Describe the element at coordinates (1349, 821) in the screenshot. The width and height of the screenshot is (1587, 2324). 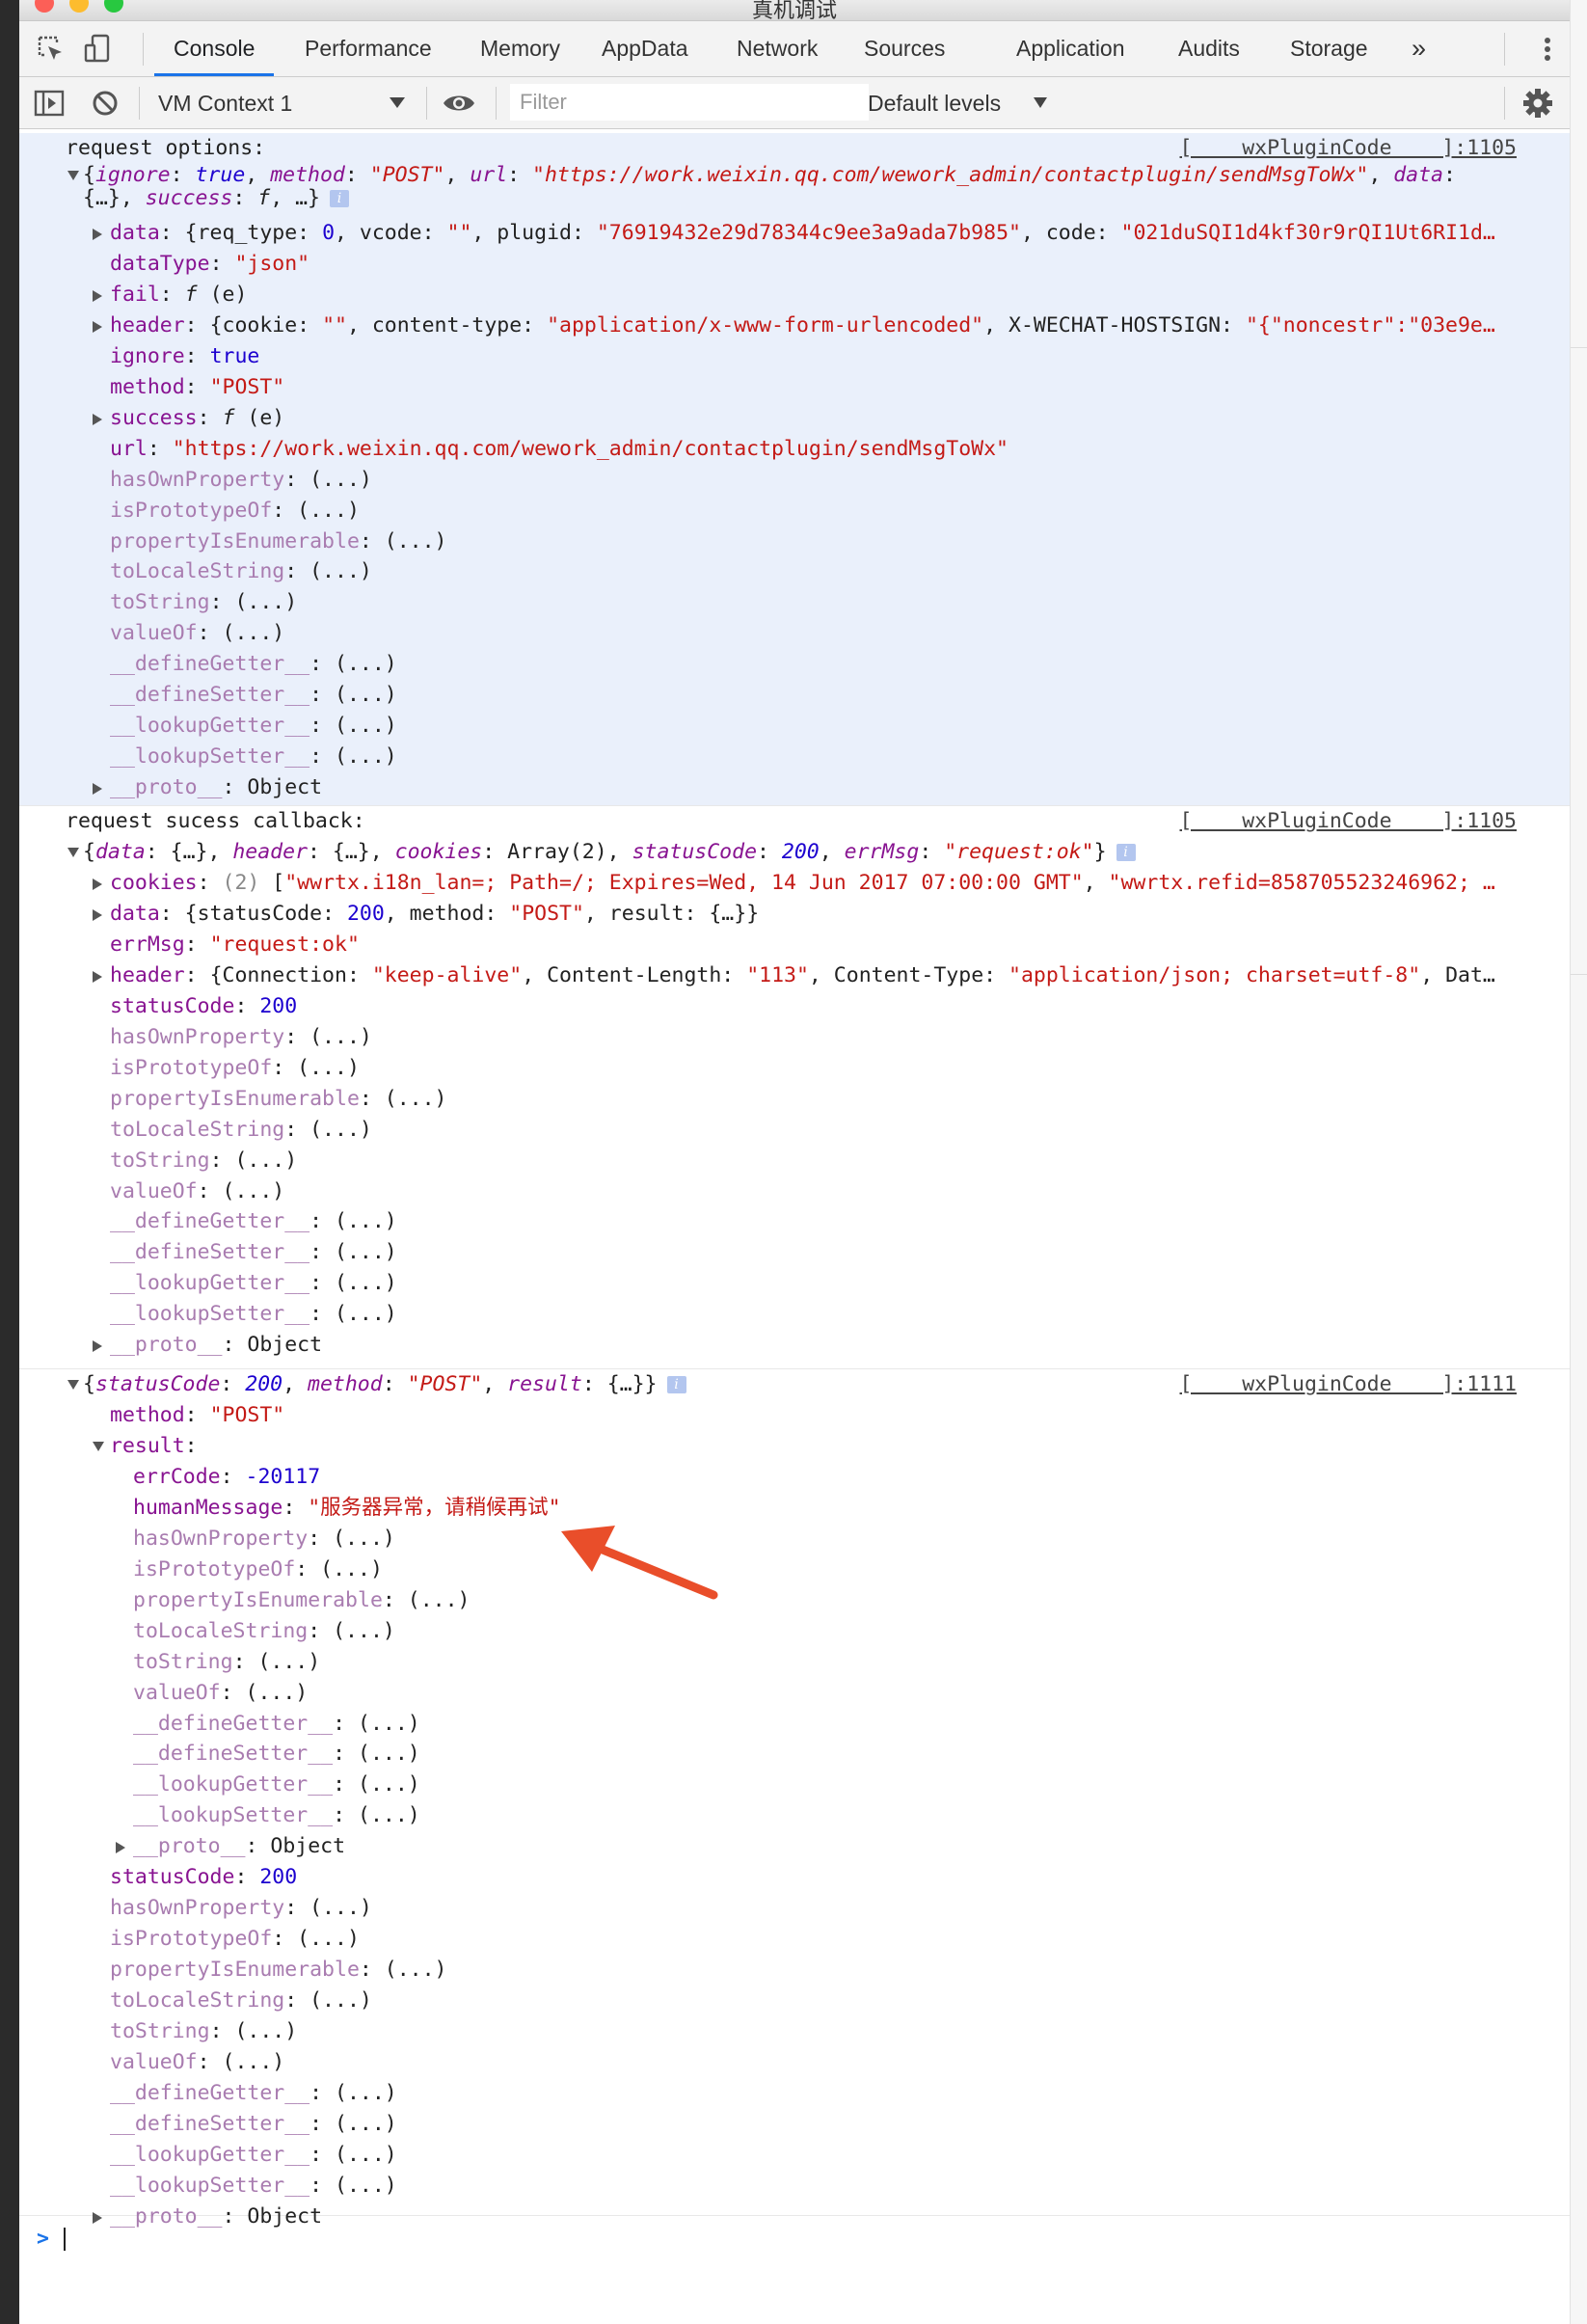
I see `source-link: [ wxPluginCode ]:1105` at that location.